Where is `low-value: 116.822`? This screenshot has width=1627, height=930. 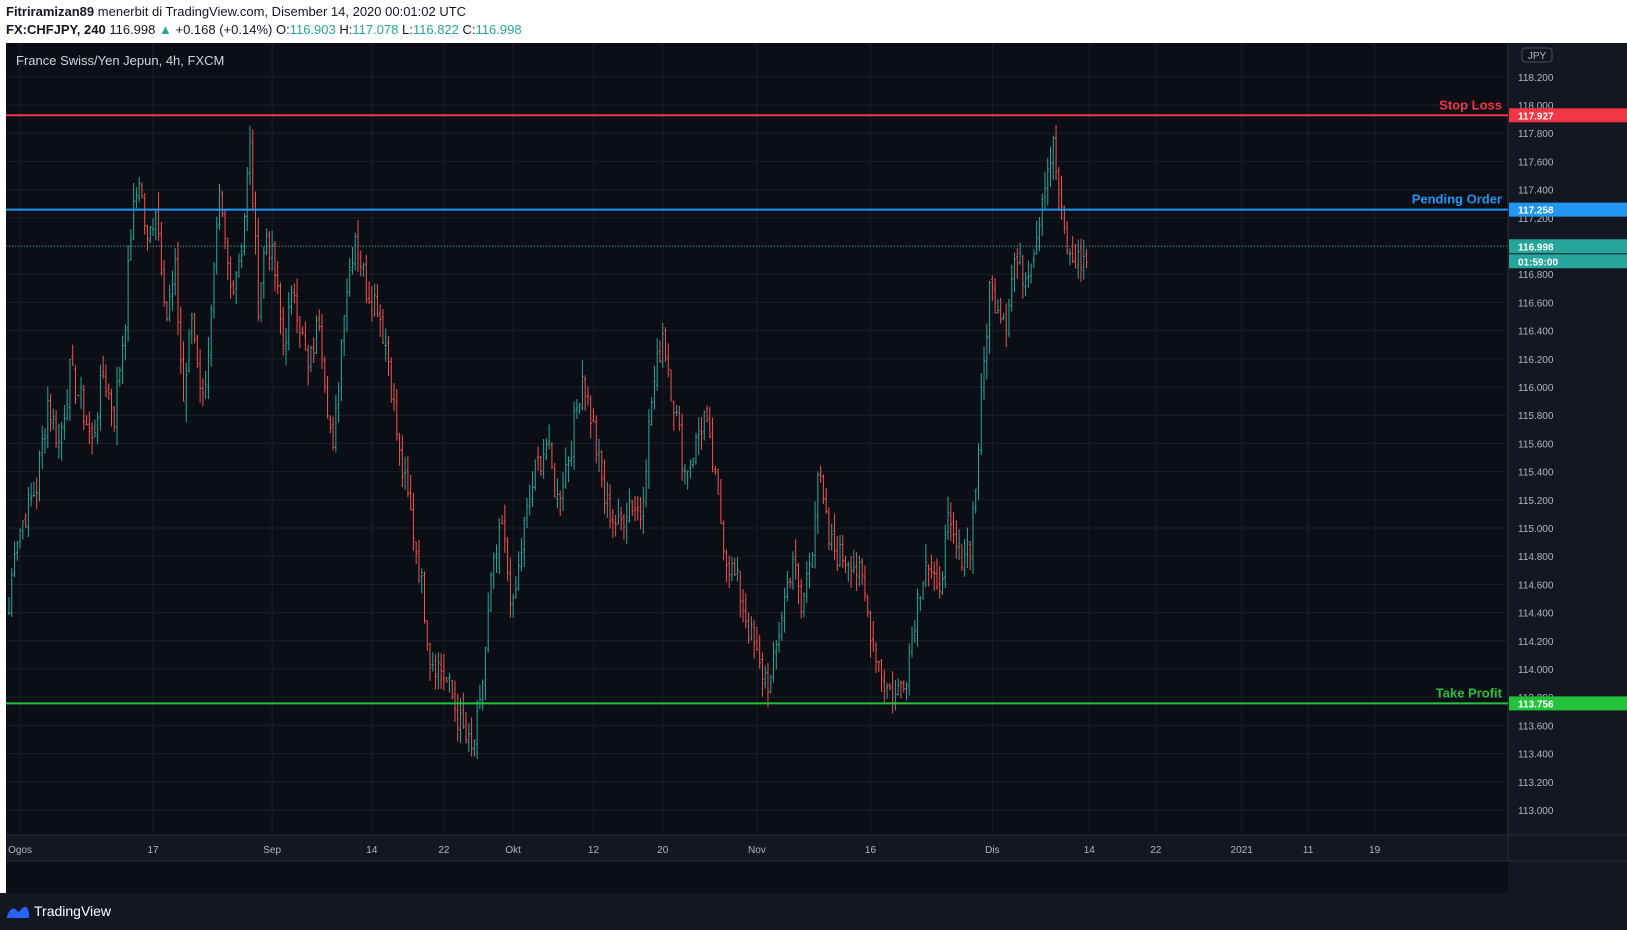
low-value: 116.822 is located at coordinates (435, 29).